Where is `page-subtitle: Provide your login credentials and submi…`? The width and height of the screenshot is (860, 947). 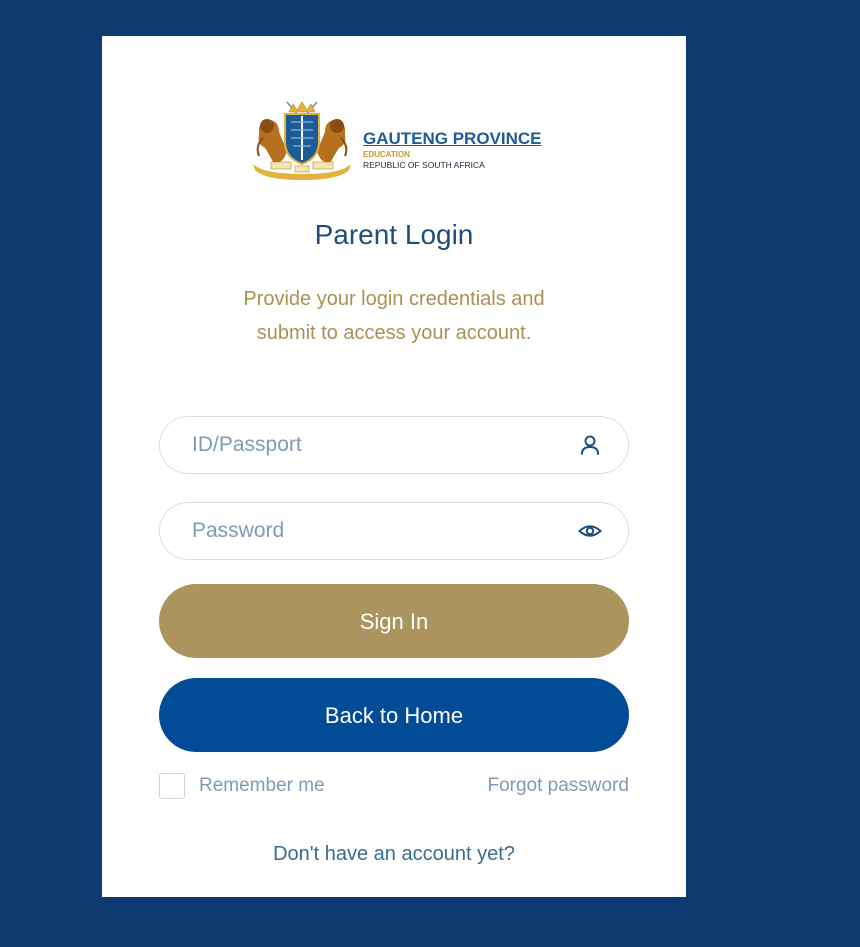 page-subtitle: Provide your login credentials and submi… is located at coordinates (394, 316).